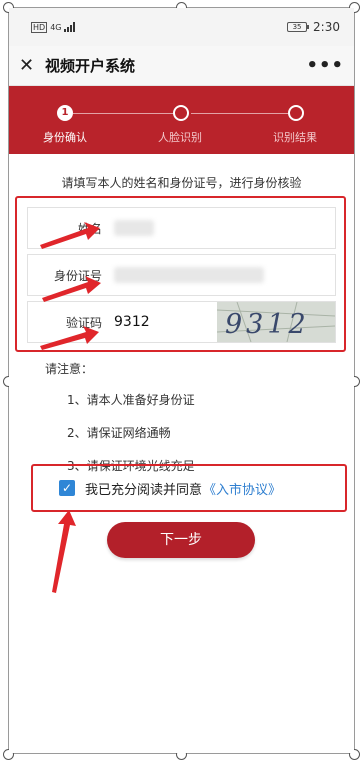  What do you see at coordinates (83, 322) in the screenshot?
I see `captcha-label: 验证码` at bounding box center [83, 322].